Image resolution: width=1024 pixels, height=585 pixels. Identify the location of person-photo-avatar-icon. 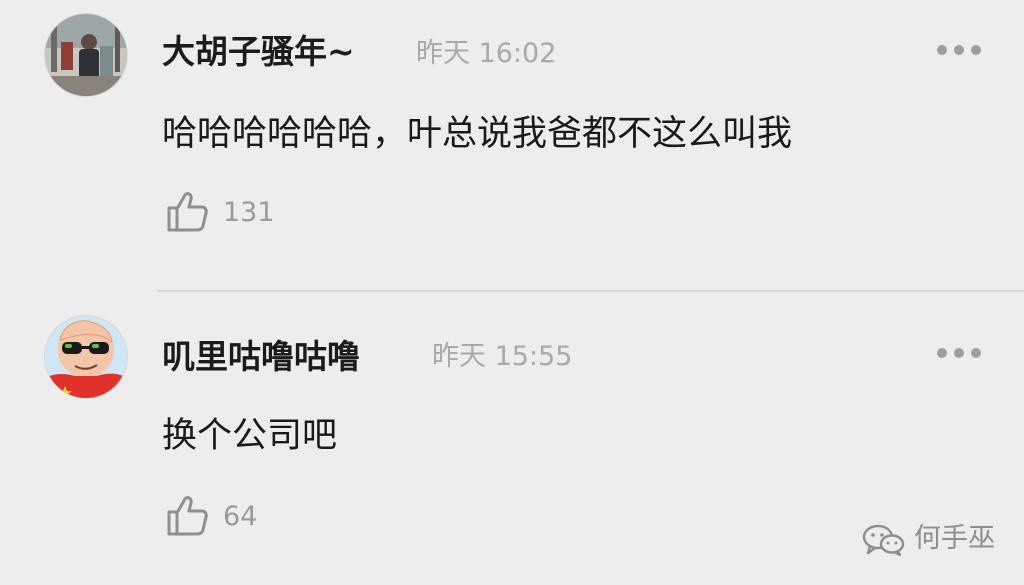
(86, 55).